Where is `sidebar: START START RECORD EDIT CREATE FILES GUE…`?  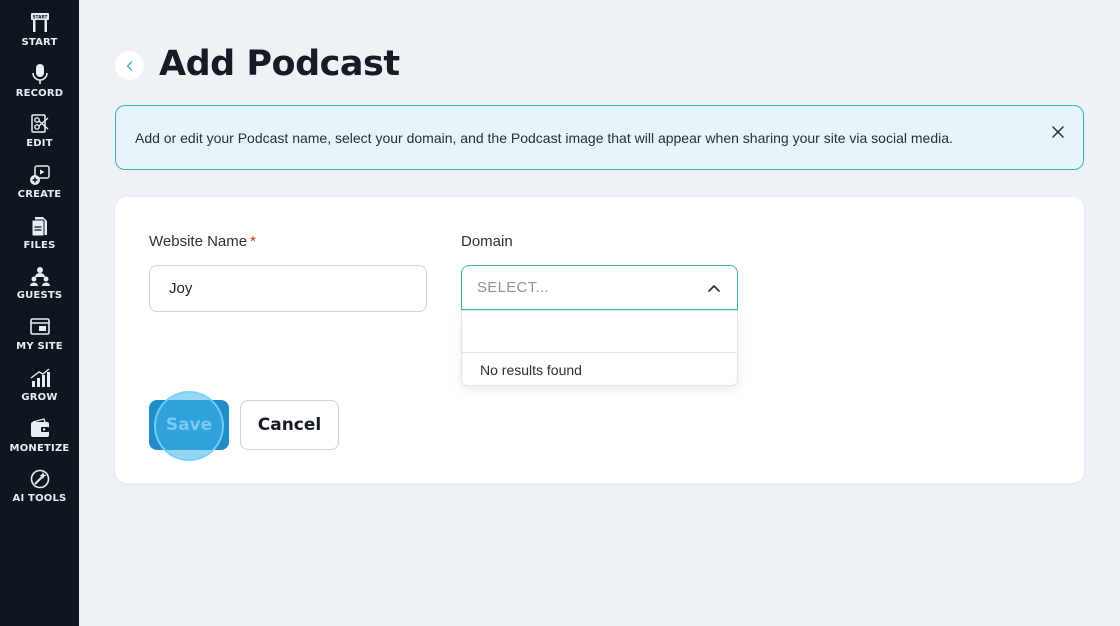
sidebar: START START RECORD EDIT CREATE FILES GUE… is located at coordinates (39, 313).